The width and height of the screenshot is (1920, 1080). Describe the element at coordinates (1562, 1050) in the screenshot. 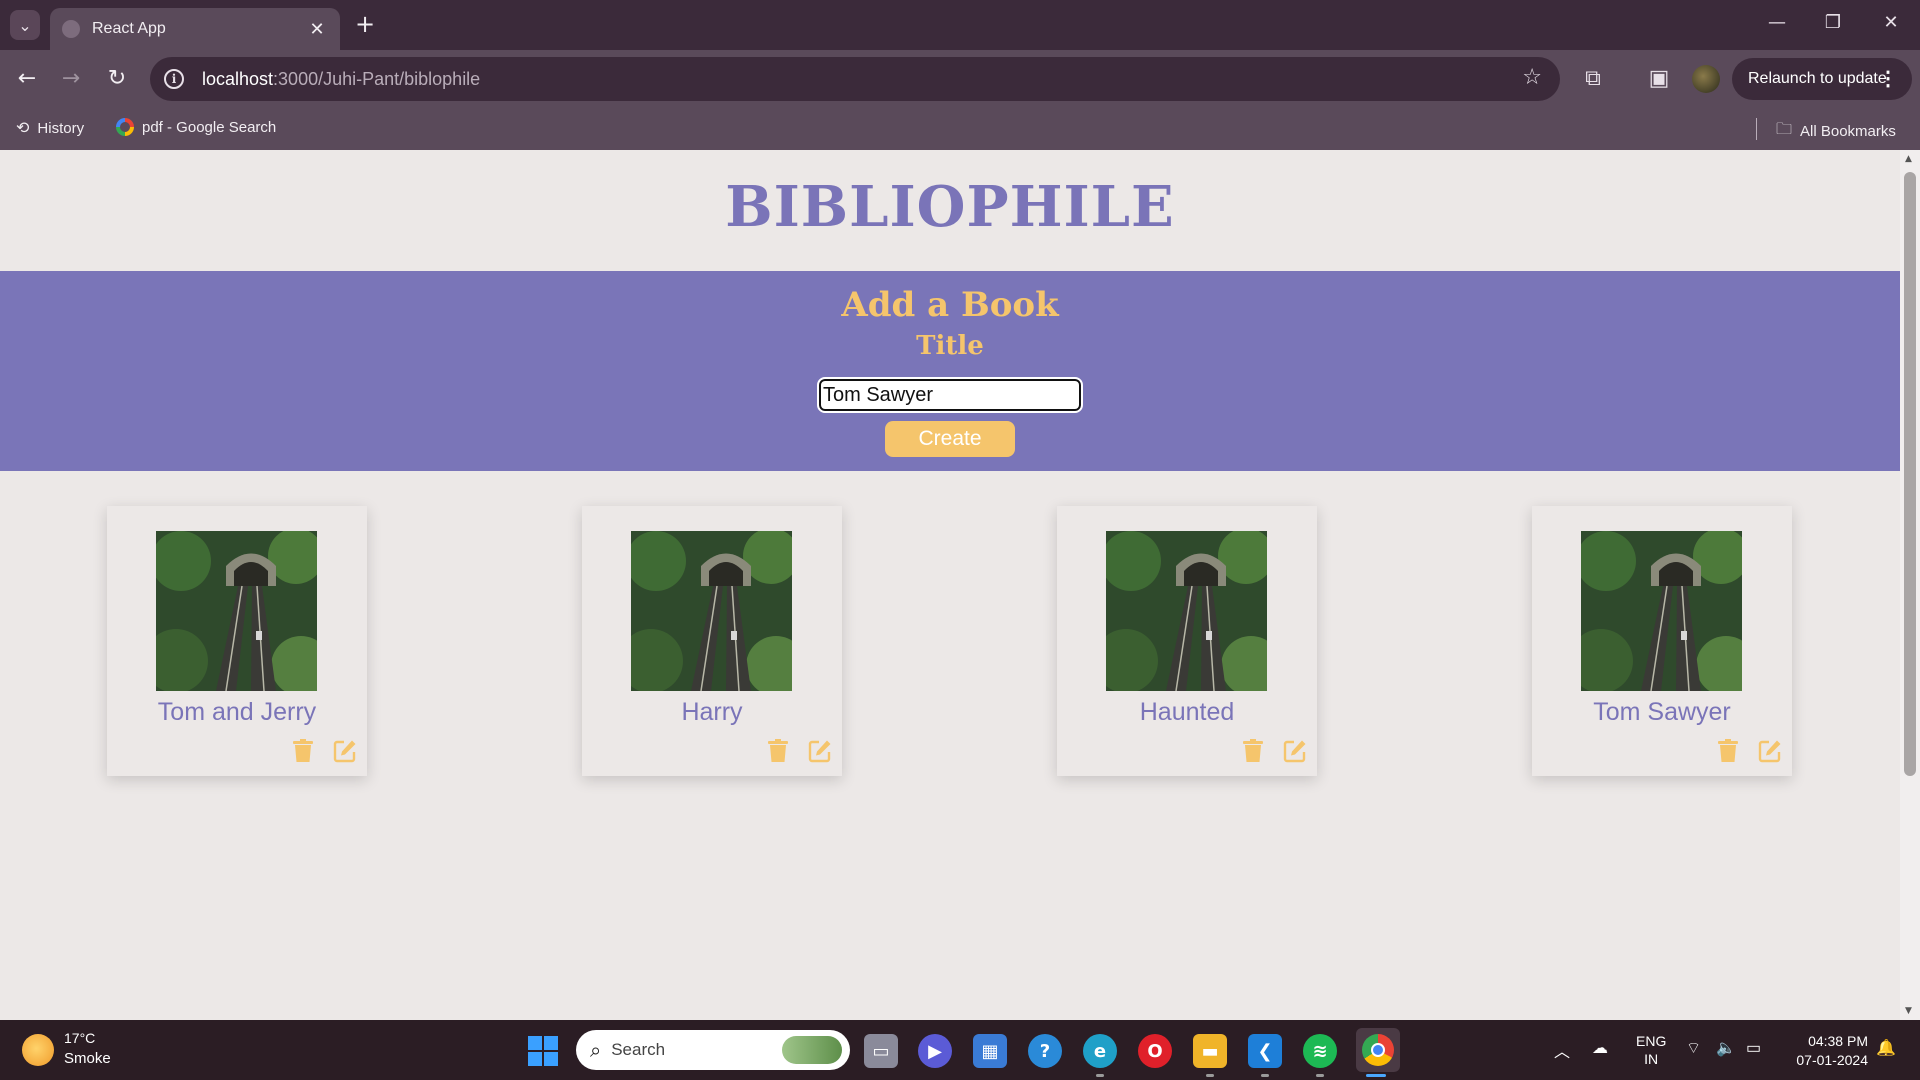

I see `chevron-up-icon: ︿` at that location.